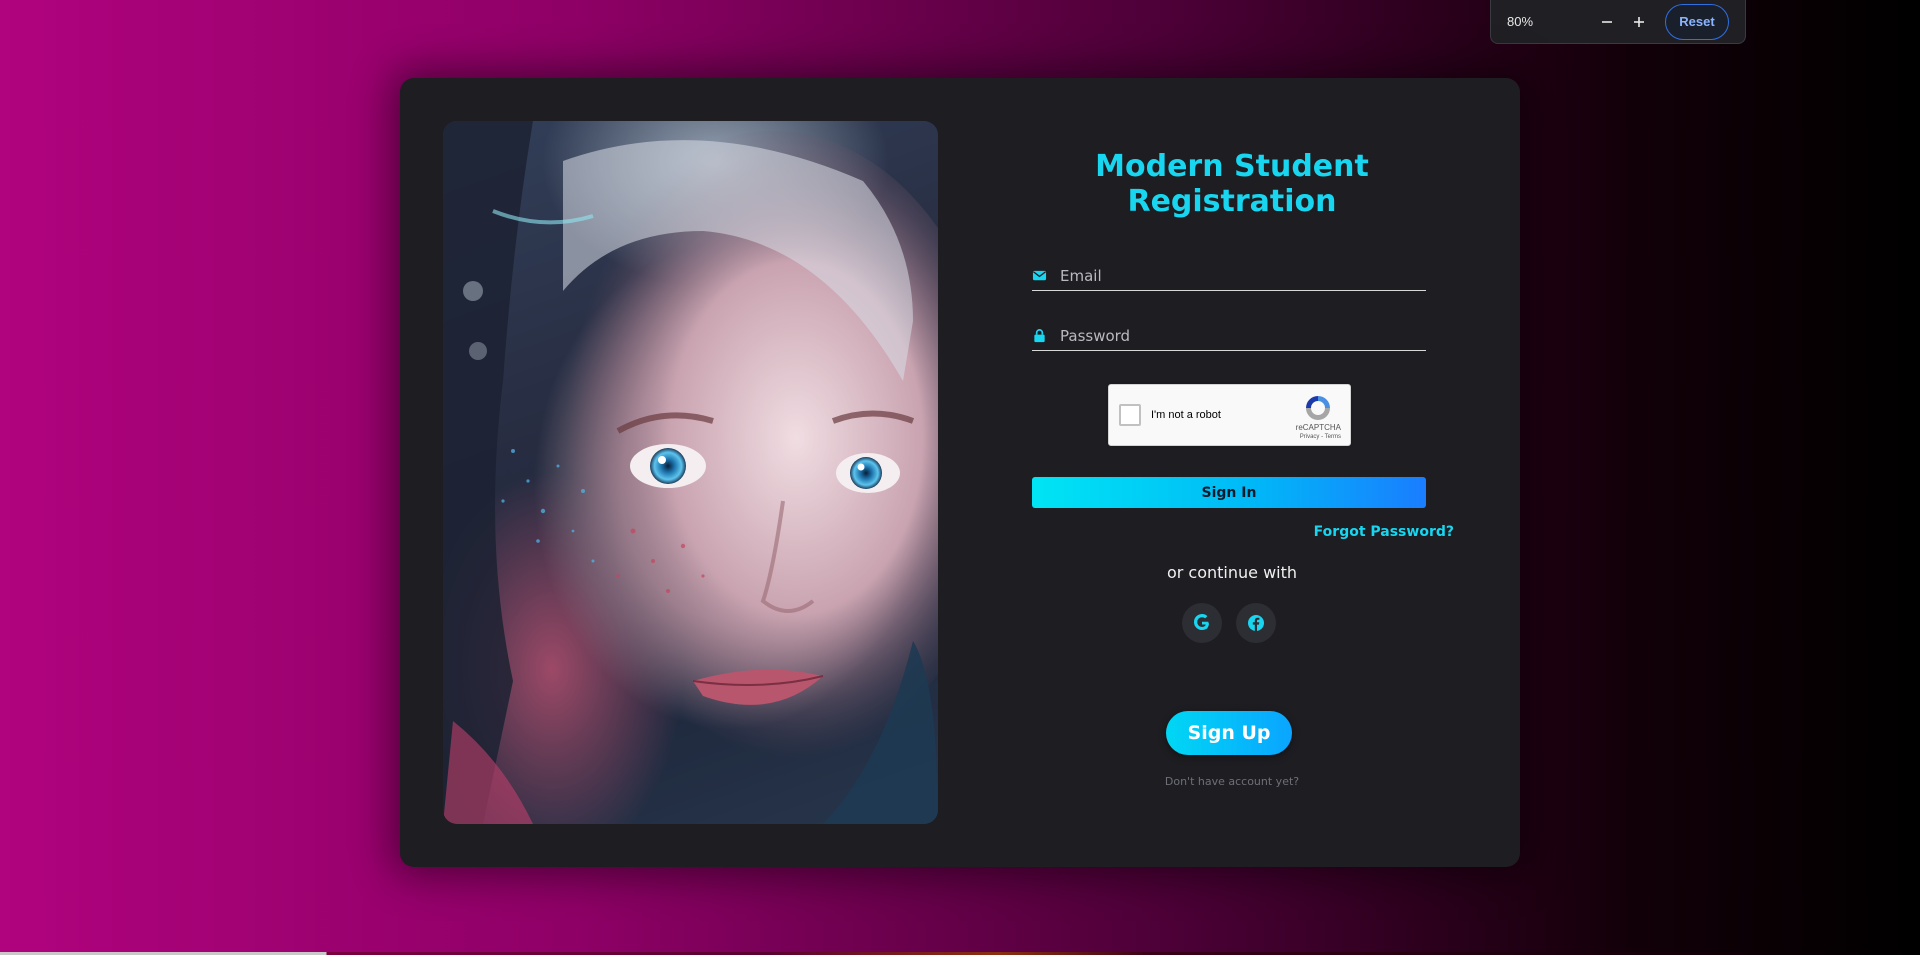 Image resolution: width=1920 pixels, height=955 pixels. I want to click on lock-icon, so click(1040, 336).